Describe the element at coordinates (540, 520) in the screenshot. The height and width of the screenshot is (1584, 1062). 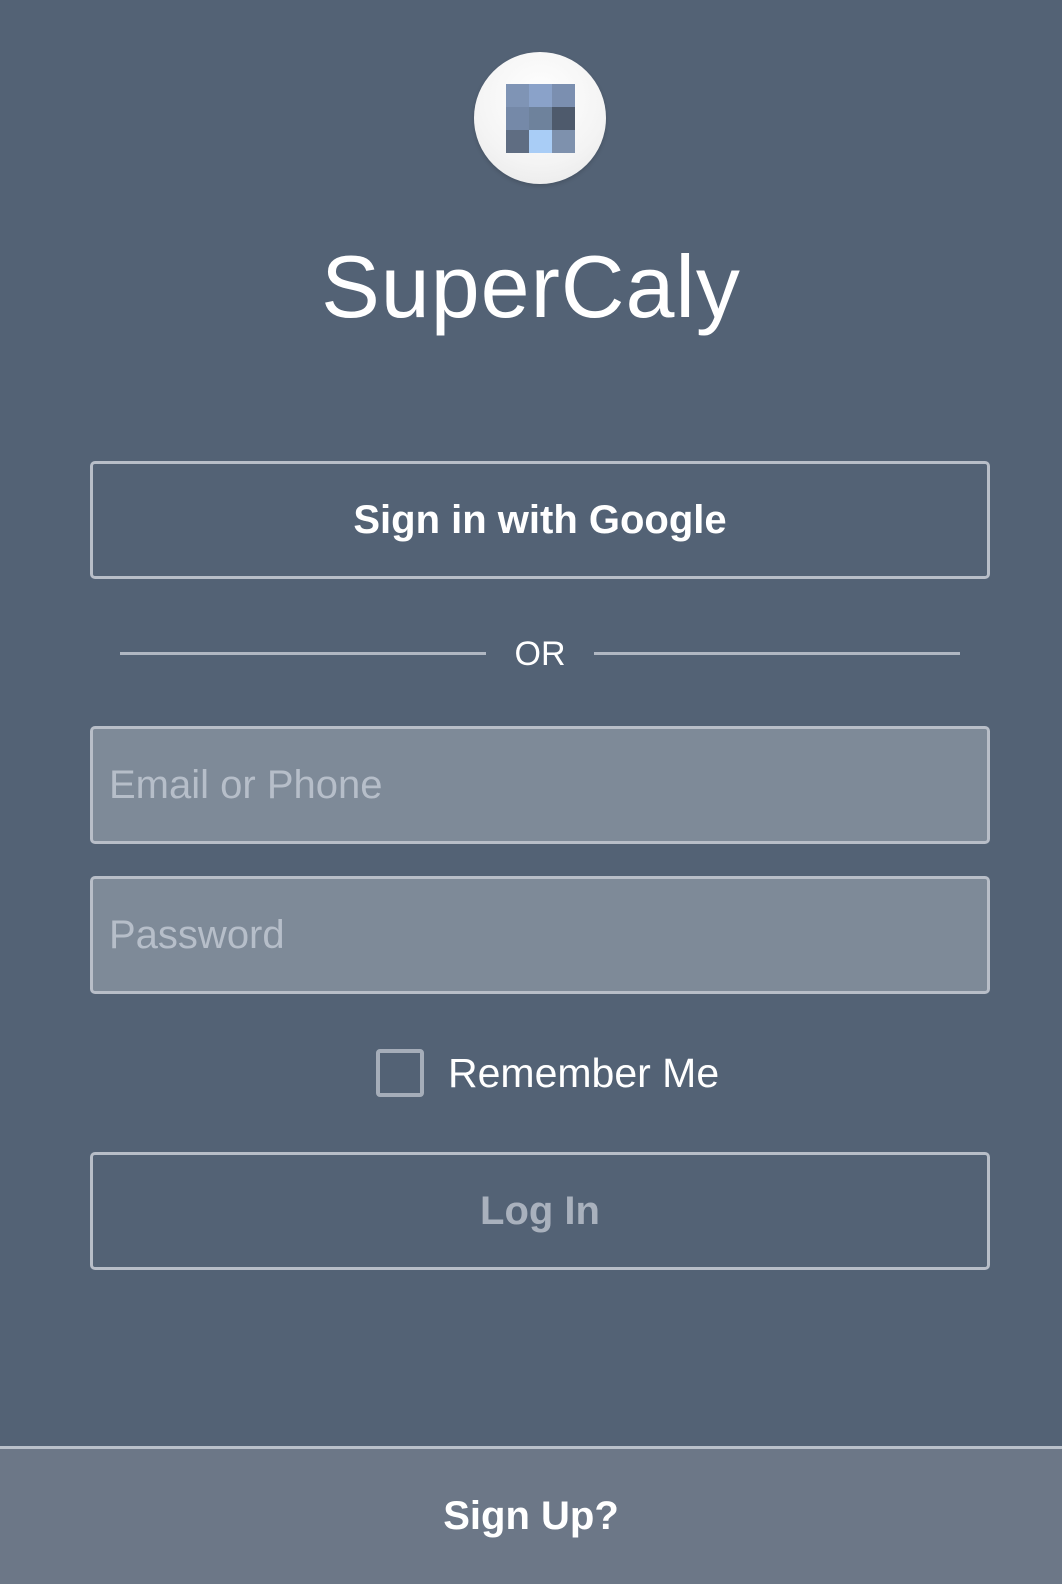
I see `google-sign-in-button: Sign in with Google` at that location.